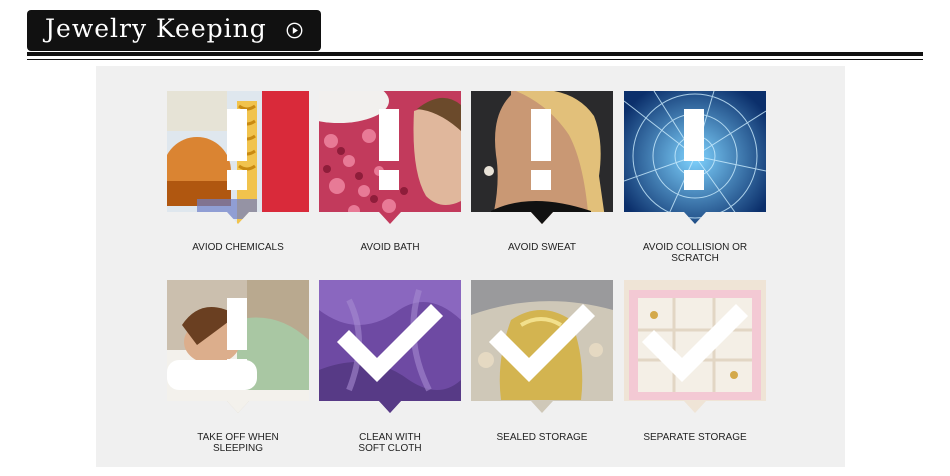 This screenshot has height=476, width=950. I want to click on tip-caption-line2: SLEEPING, so click(238, 448).